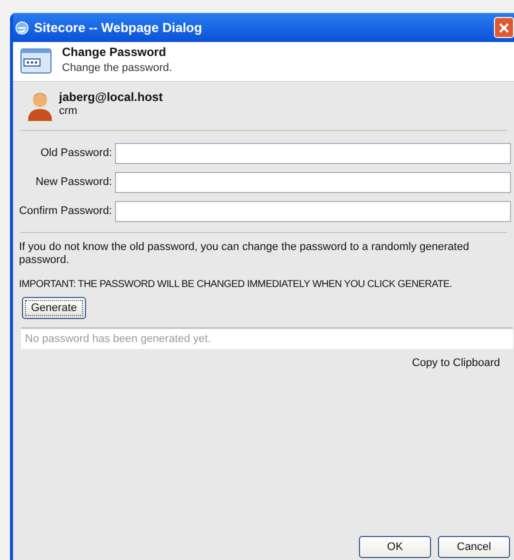  Describe the element at coordinates (111, 97) in the screenshot. I see `user-name: jaberg@local.host` at that location.